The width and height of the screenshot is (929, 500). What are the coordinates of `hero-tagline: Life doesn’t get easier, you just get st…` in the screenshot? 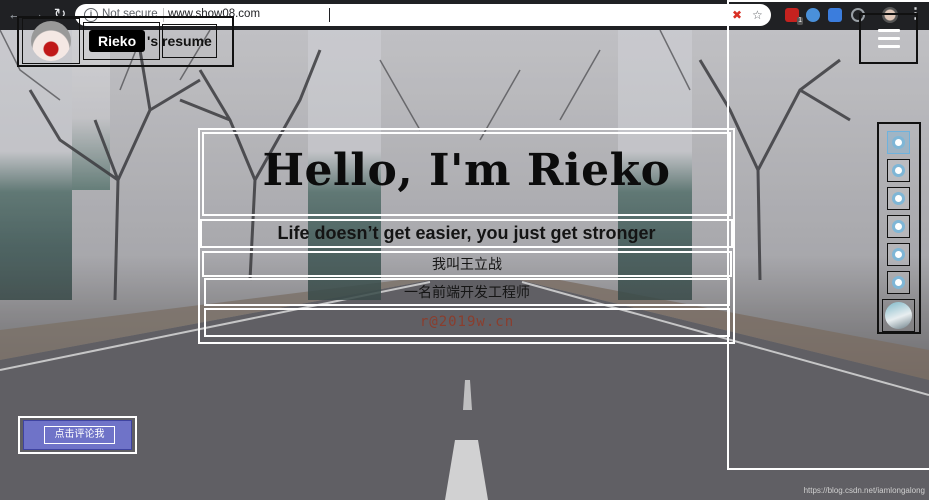 It's located at (466, 233).